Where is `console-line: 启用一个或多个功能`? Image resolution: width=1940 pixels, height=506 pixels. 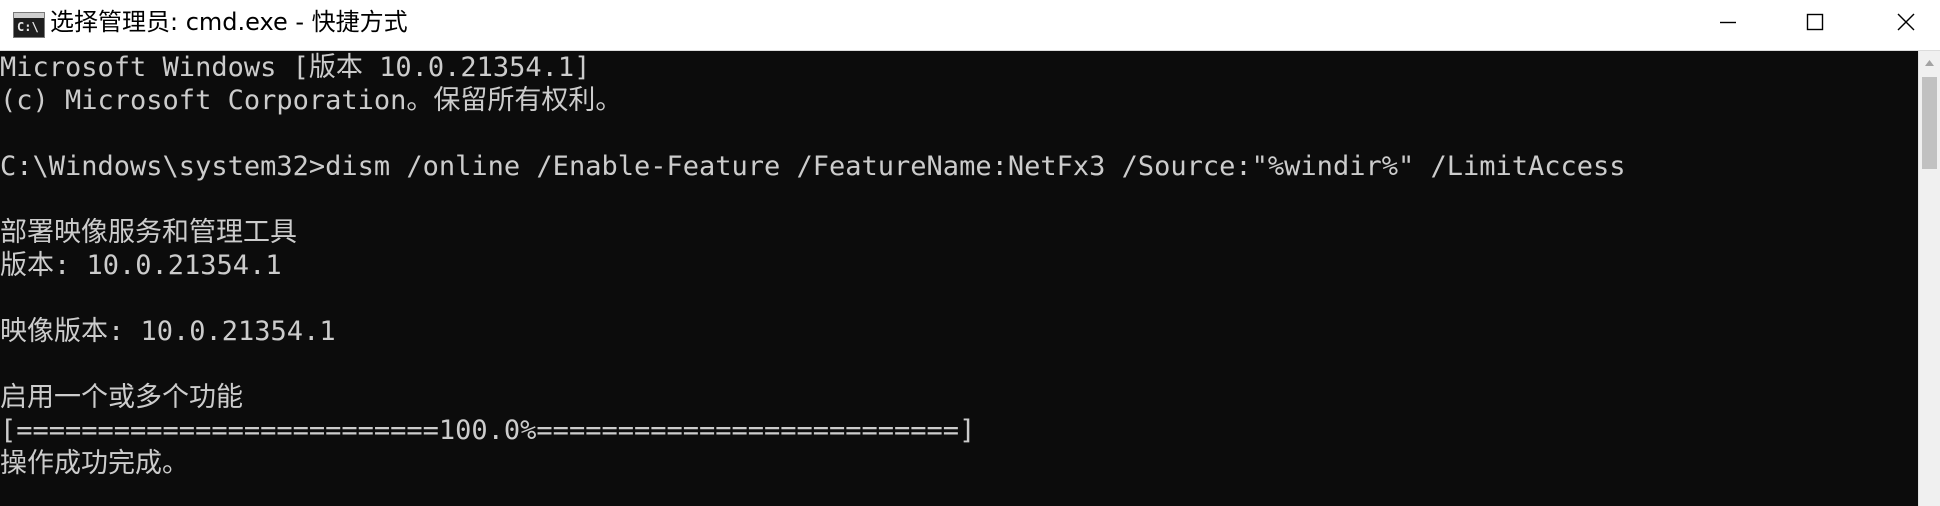 console-line: 启用一个或多个功能 is located at coordinates (121, 397).